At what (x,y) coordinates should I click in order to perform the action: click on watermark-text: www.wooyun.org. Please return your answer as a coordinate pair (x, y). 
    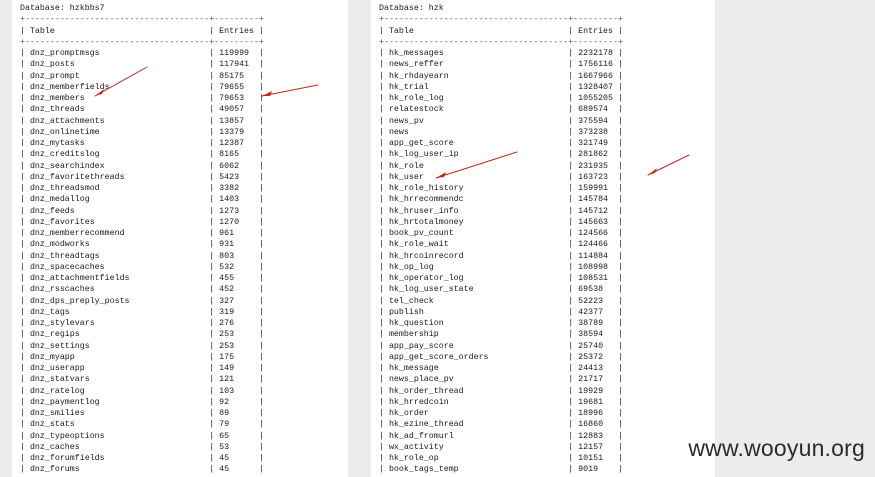
    Looking at the image, I should click on (776, 448).